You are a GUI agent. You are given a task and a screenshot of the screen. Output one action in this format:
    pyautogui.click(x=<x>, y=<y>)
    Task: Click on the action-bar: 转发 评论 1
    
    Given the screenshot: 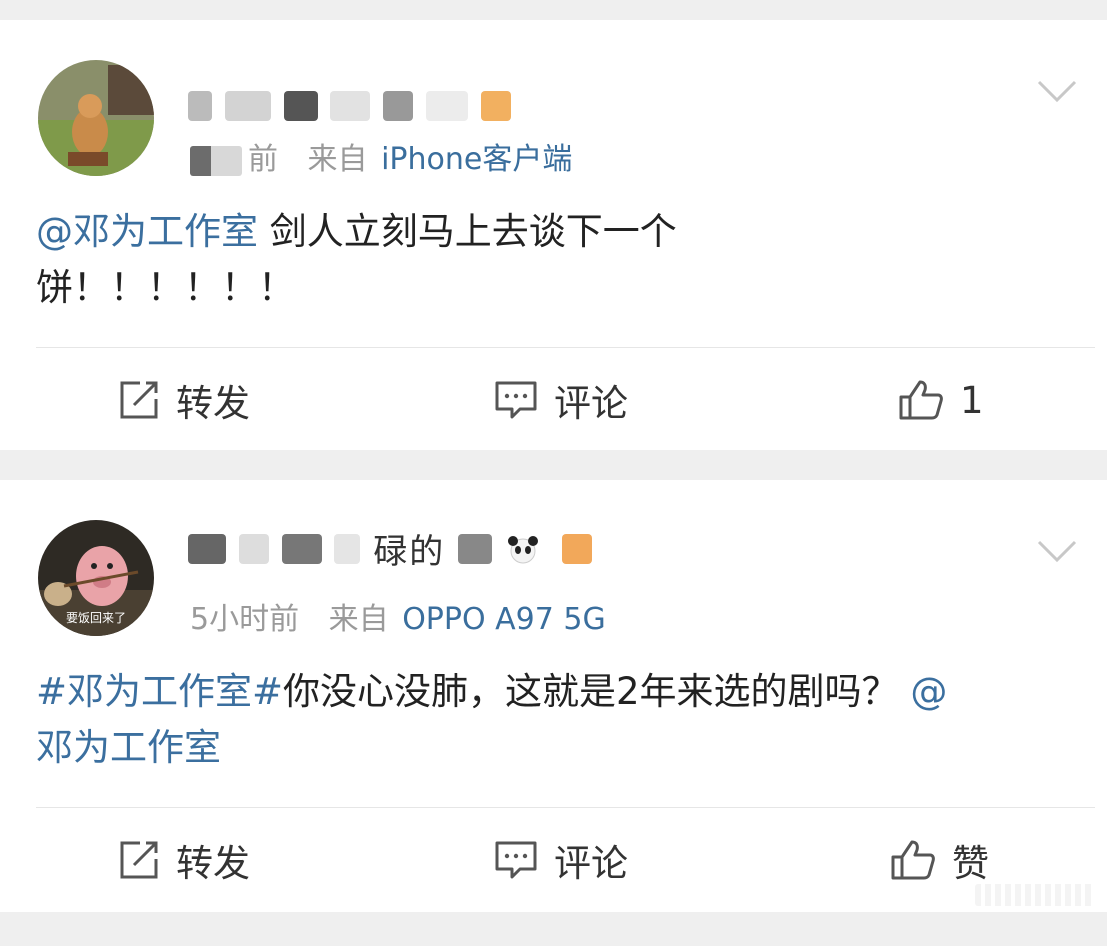 What is the action you would take?
    pyautogui.click(x=553, y=400)
    